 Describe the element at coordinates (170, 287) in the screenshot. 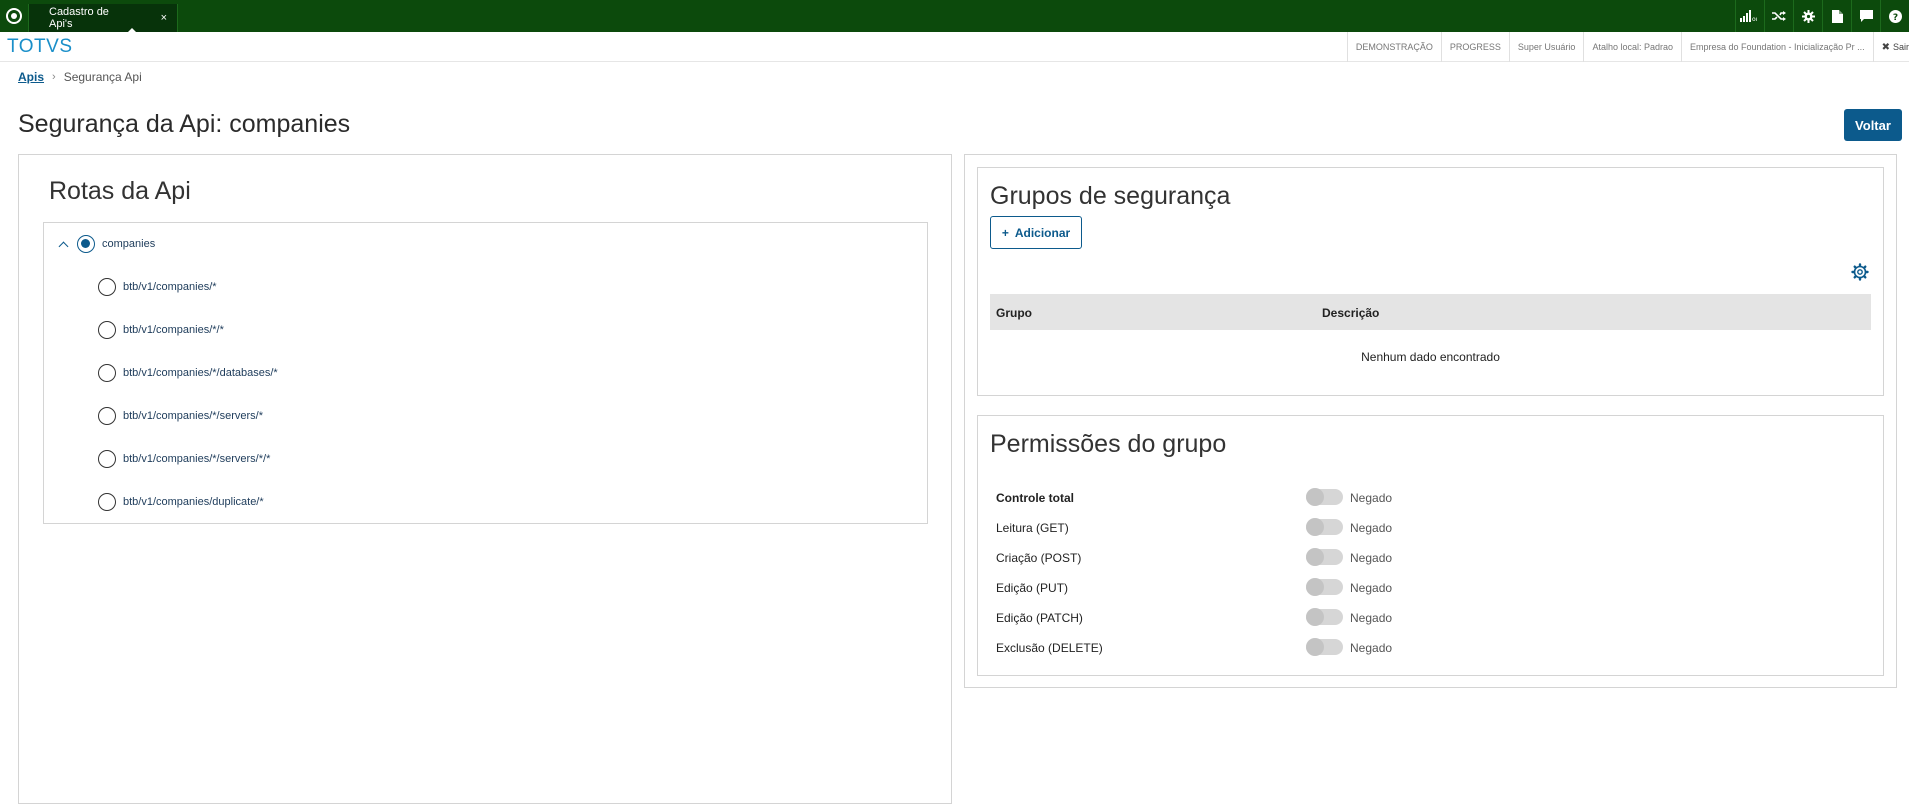

I see `route-label: btb/v1/companies/*` at that location.